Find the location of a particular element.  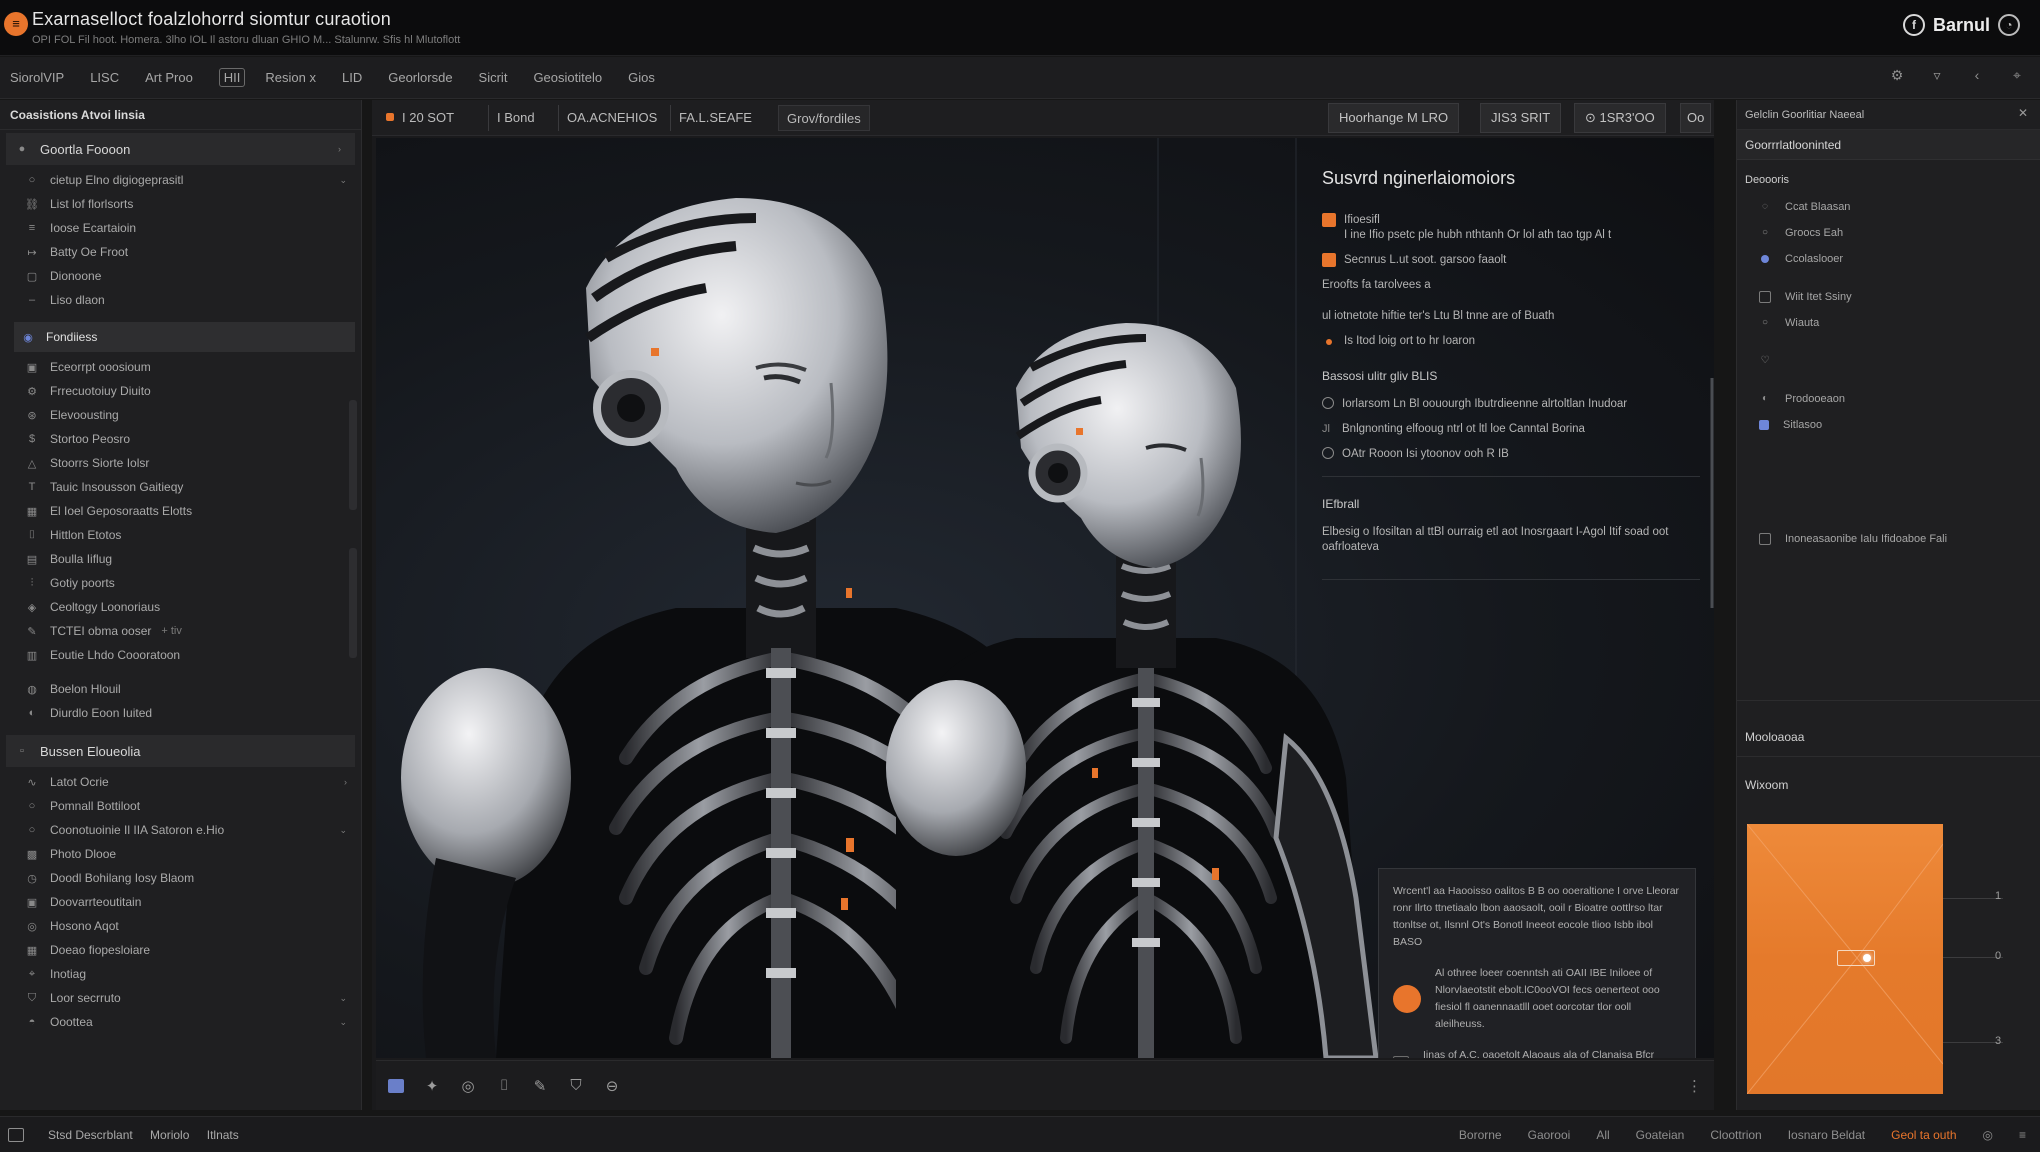

status-item: Iosnaro Beldat is located at coordinates (1826, 1135).